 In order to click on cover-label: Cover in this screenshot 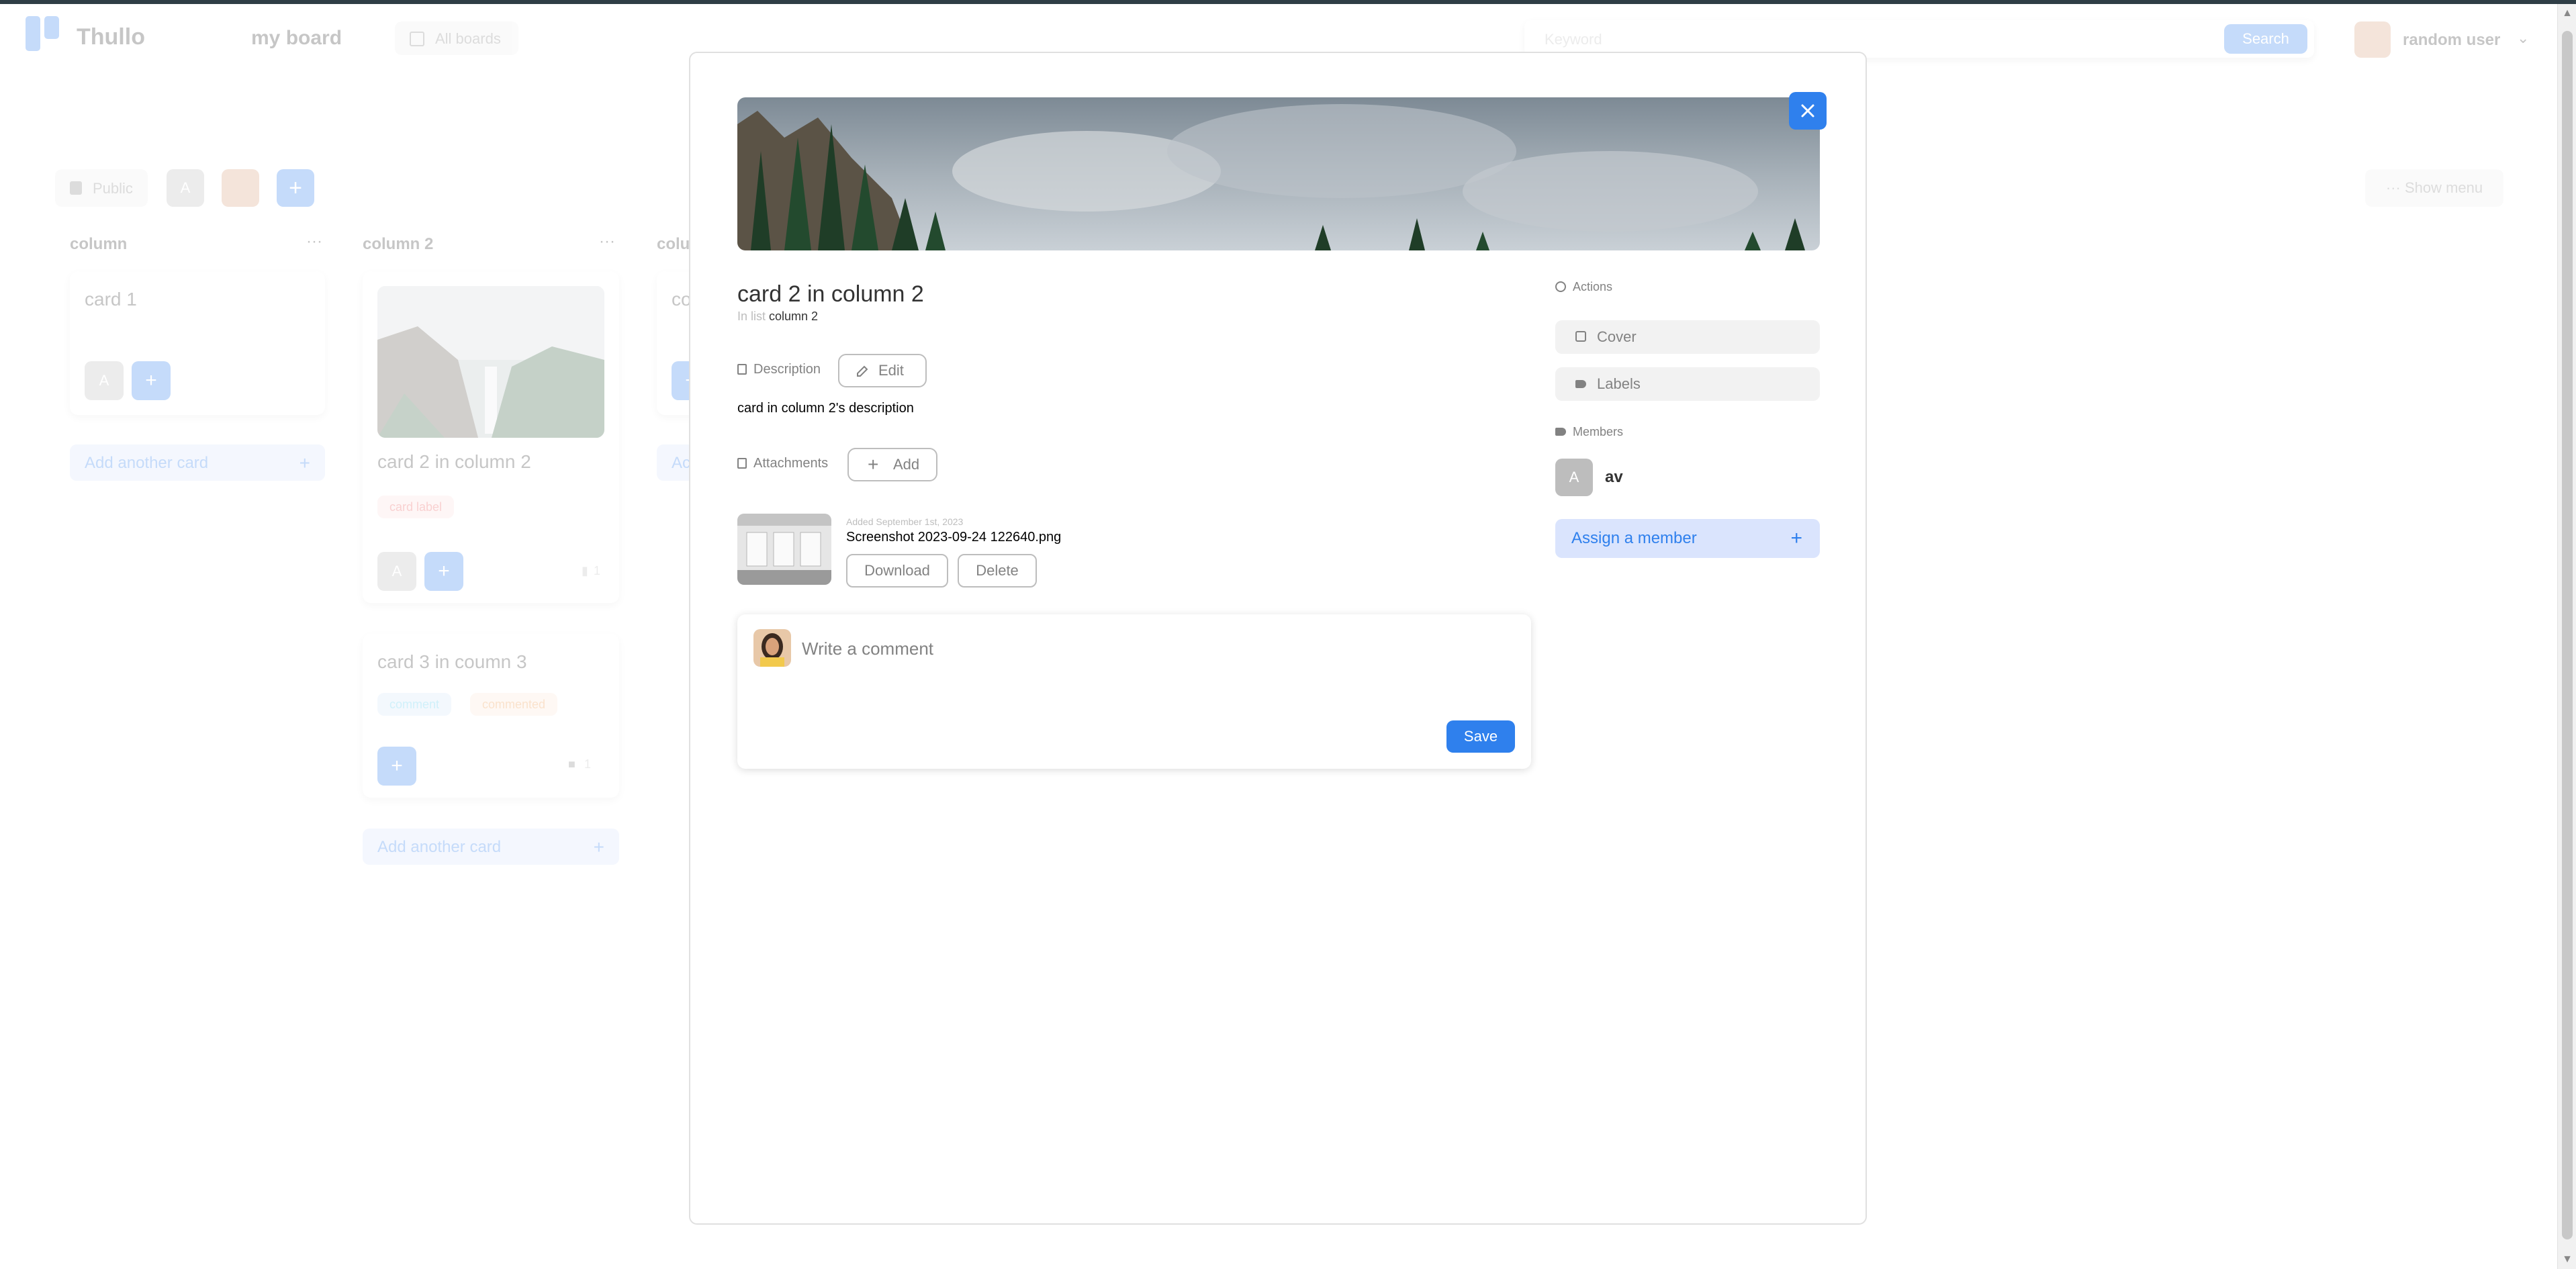, I will do `click(1617, 336)`.